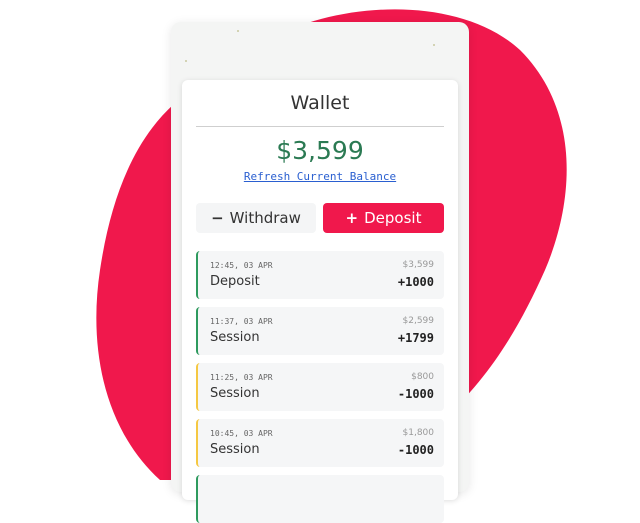 The image size is (640, 523). What do you see at coordinates (418, 321) in the screenshot?
I see `transaction-balance: $2,599` at bounding box center [418, 321].